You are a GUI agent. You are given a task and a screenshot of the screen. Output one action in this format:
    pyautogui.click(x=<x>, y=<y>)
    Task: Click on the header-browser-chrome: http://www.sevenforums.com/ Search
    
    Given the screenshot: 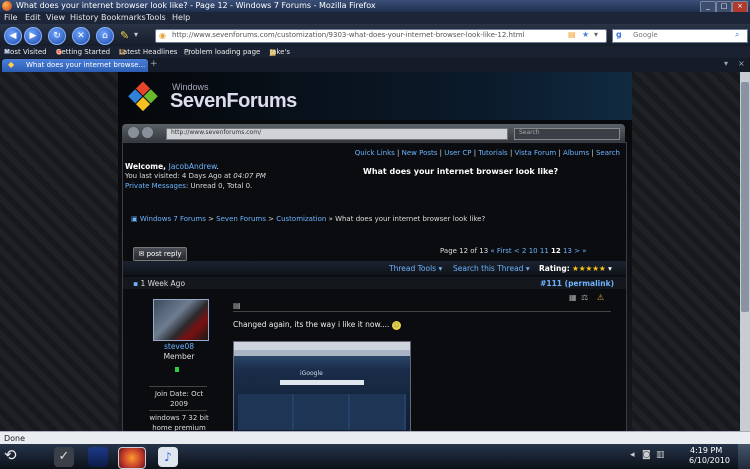 What is the action you would take?
    pyautogui.click(x=373, y=133)
    